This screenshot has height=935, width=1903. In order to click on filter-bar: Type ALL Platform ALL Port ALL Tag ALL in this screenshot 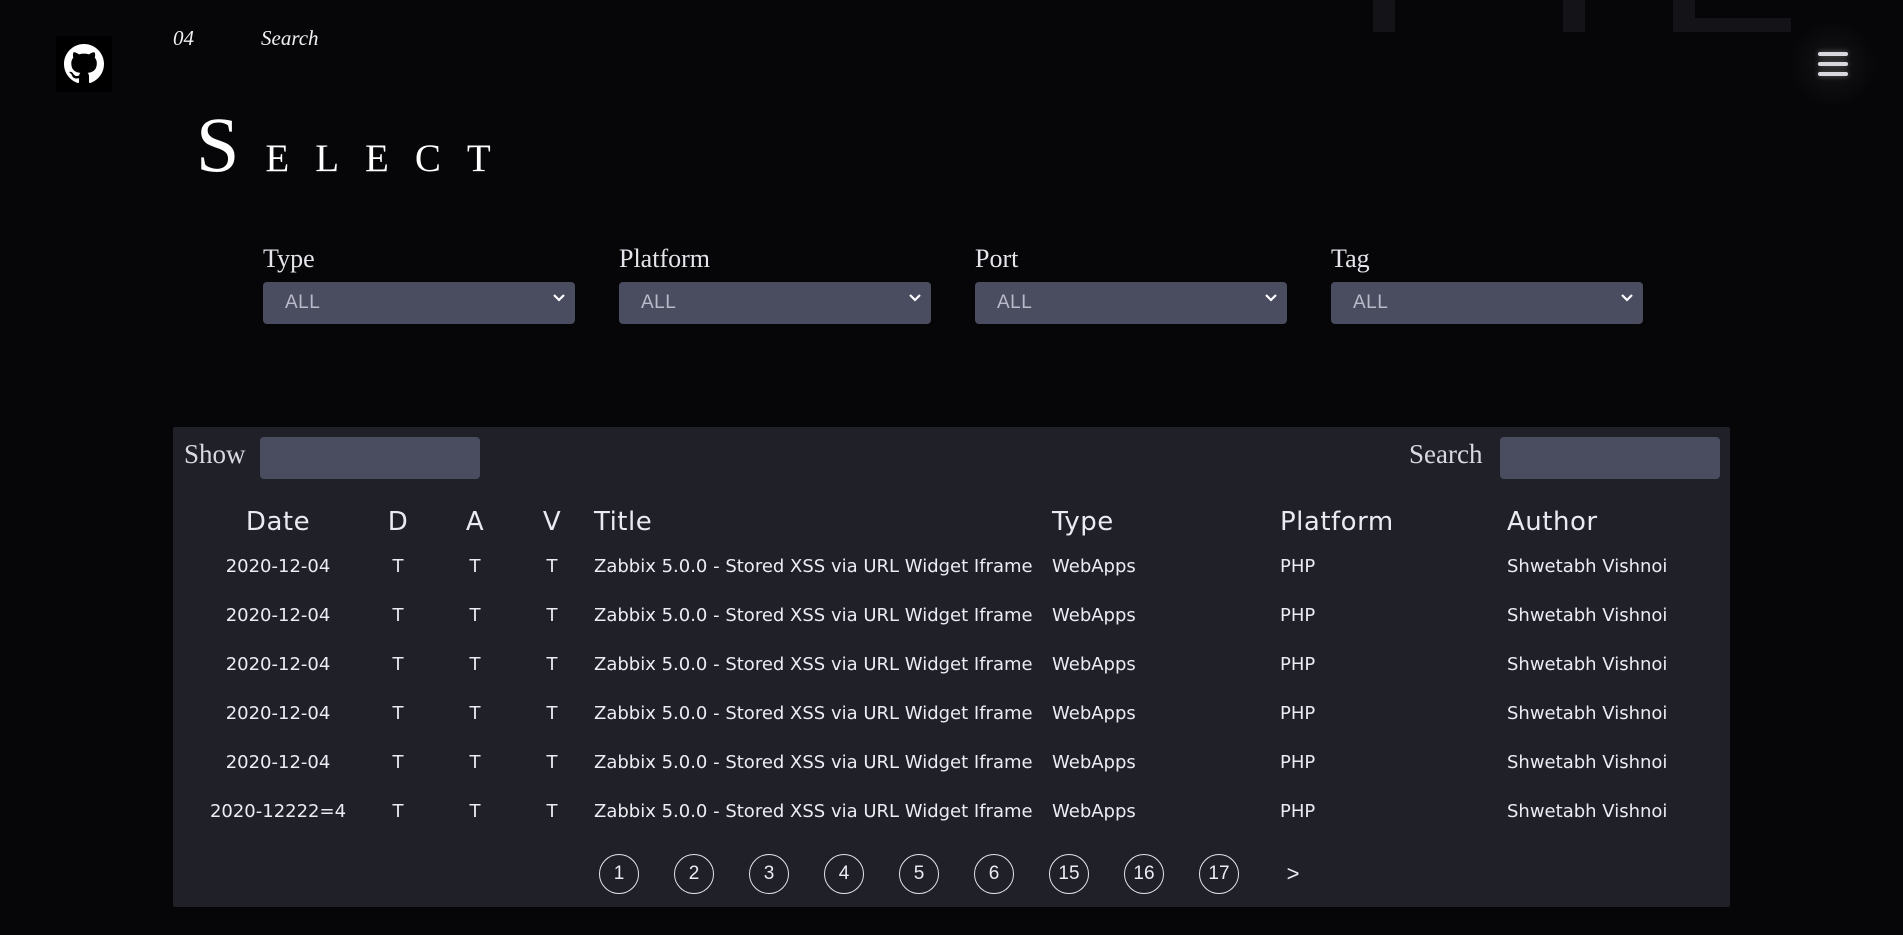, I will do `click(953, 284)`.